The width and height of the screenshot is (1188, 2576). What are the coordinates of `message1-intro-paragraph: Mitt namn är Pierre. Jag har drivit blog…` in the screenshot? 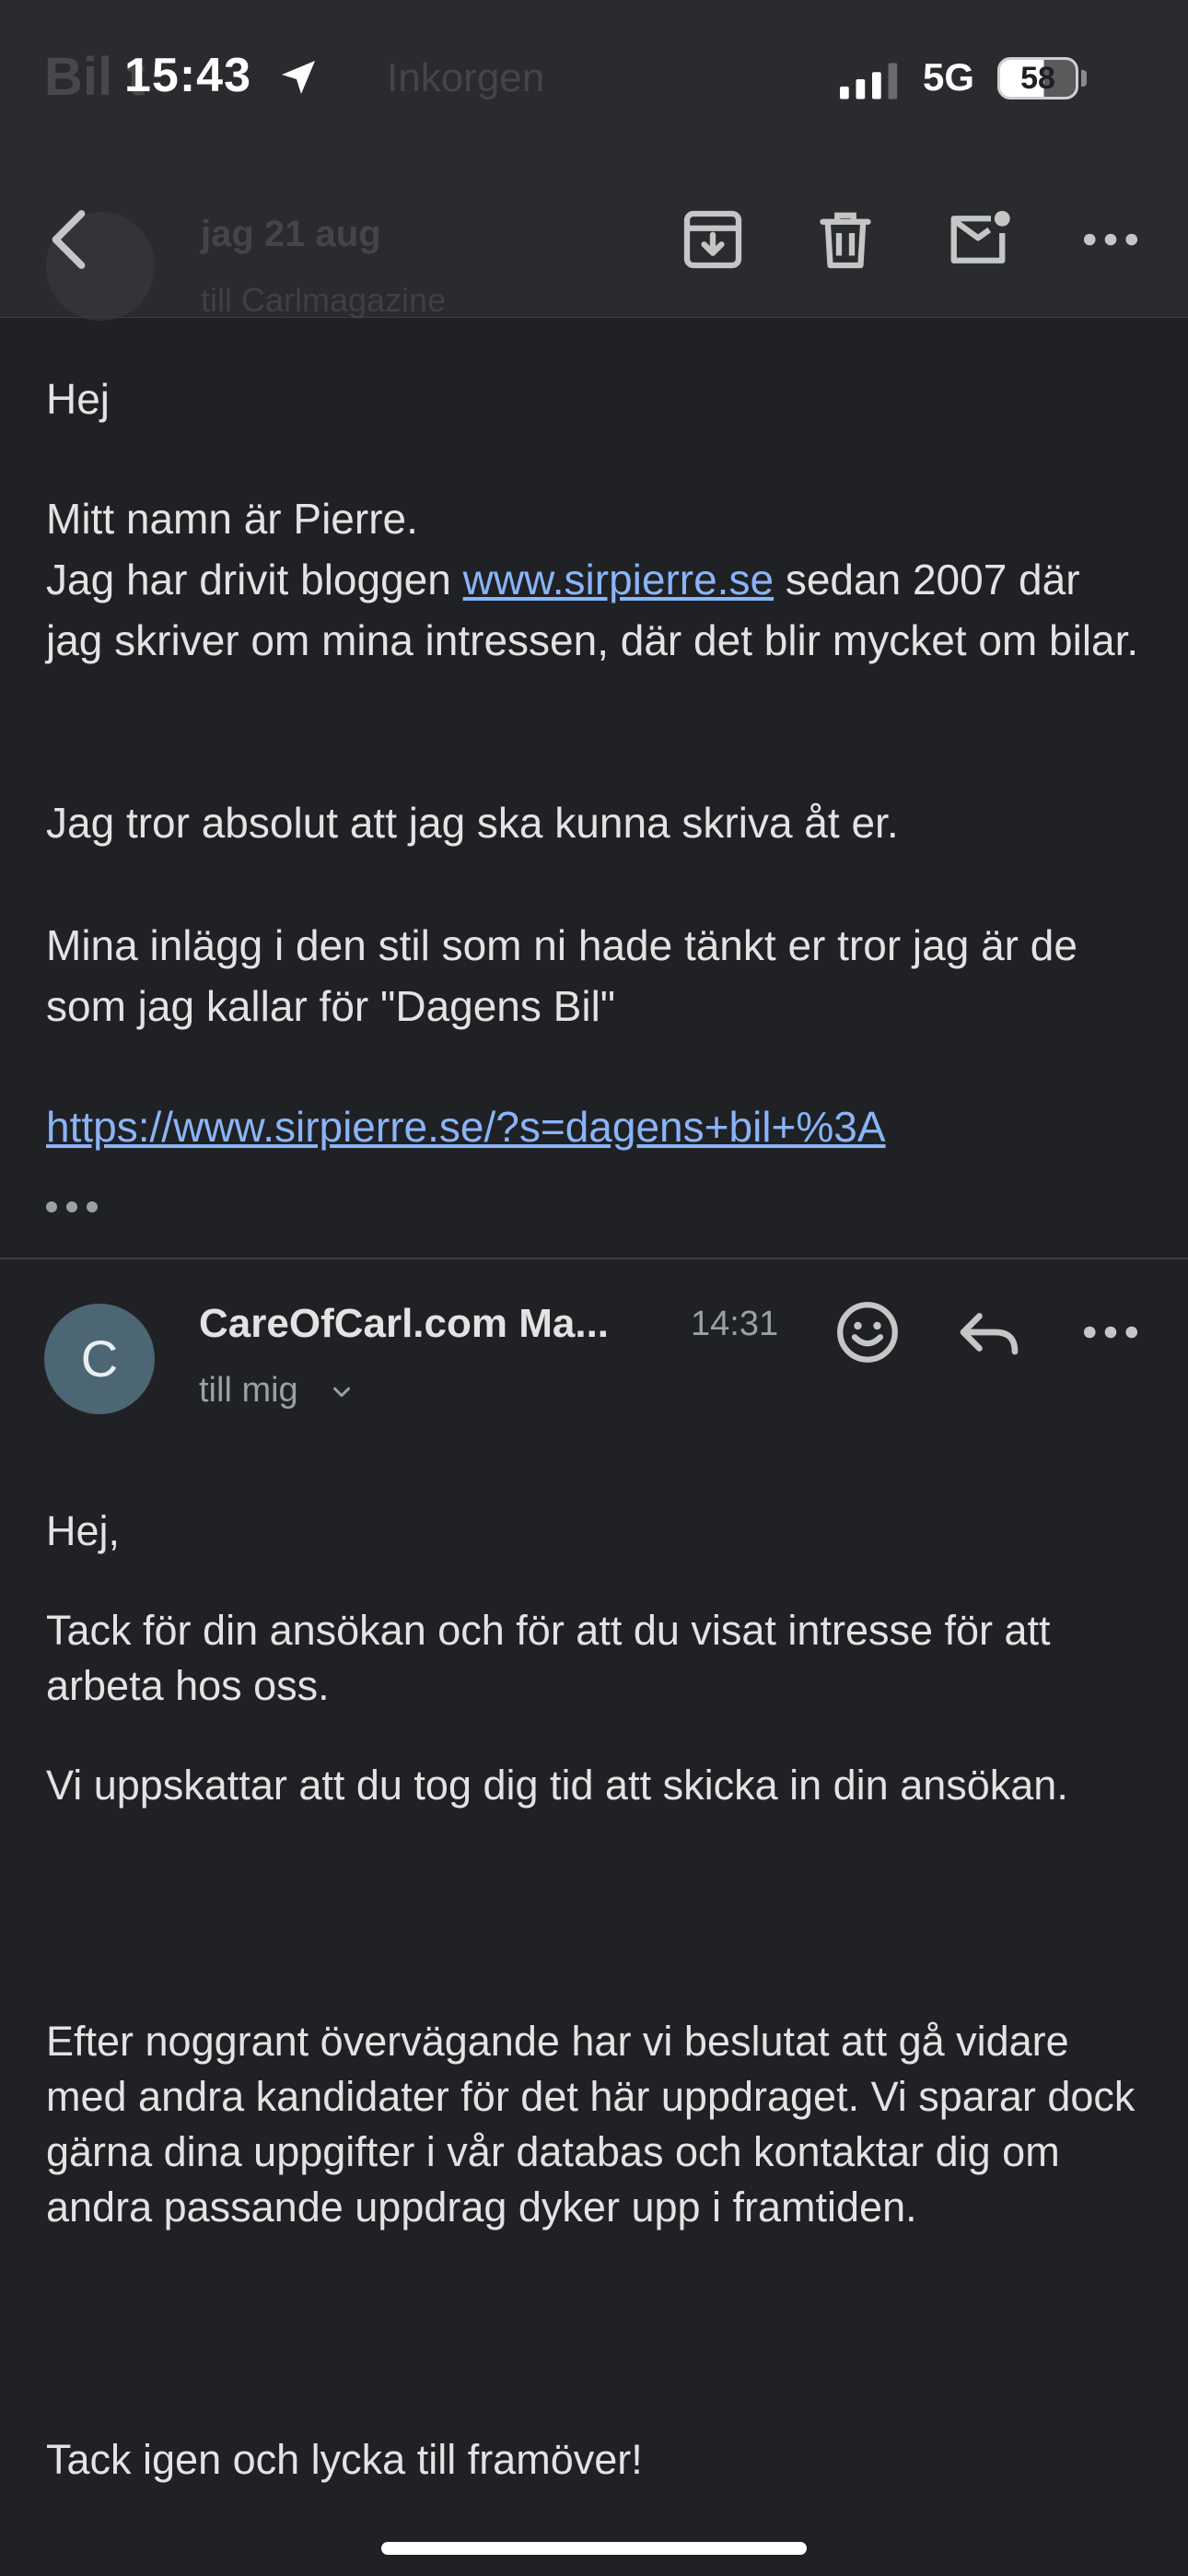 It's located at (594, 579).